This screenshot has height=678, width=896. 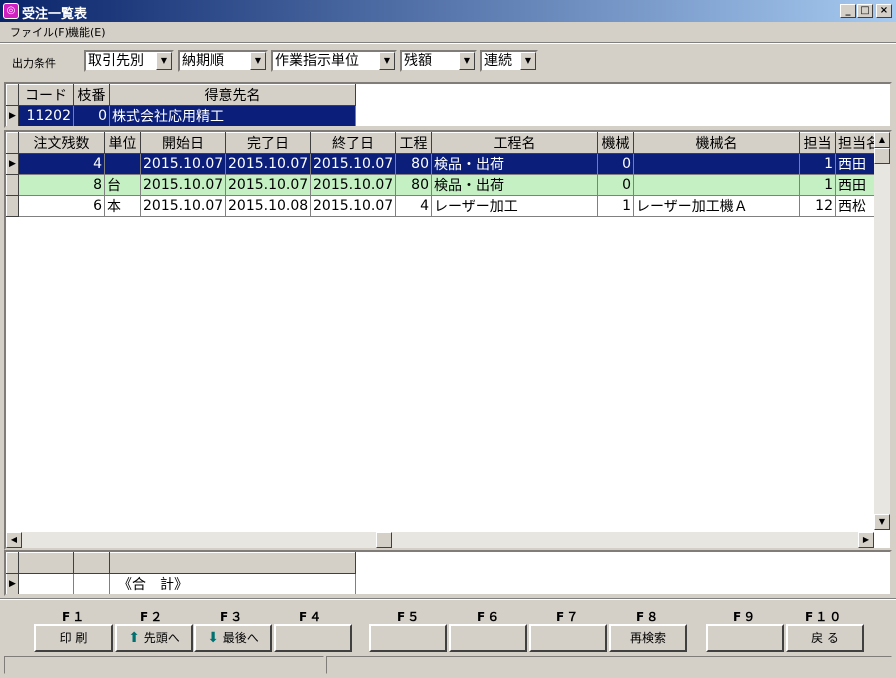 What do you see at coordinates (12, 115) in the screenshot?
I see `row-pointer-icon: ▶` at bounding box center [12, 115].